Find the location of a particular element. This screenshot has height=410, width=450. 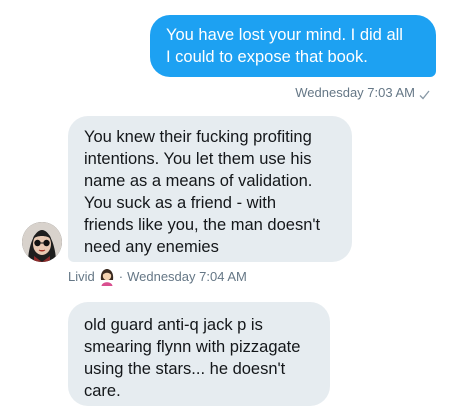

message-line: old guard anti-q jack p is is located at coordinates (173, 325).